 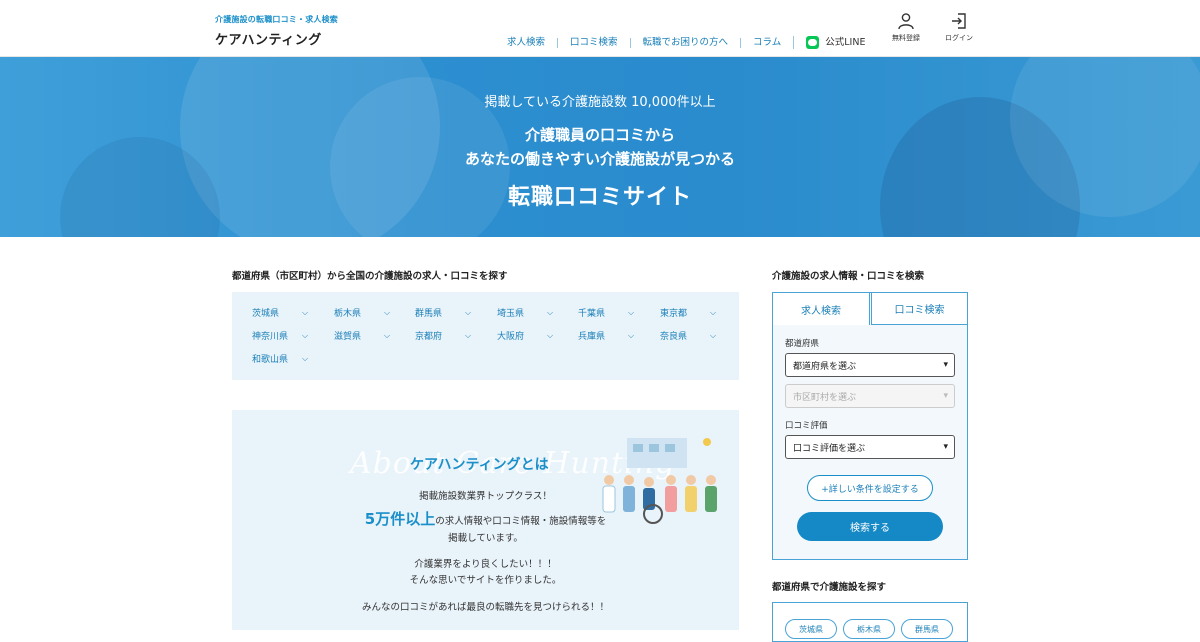 What do you see at coordinates (870, 488) in the screenshot?
I see `detail-conditions-button: +詳しい条件を設定する` at bounding box center [870, 488].